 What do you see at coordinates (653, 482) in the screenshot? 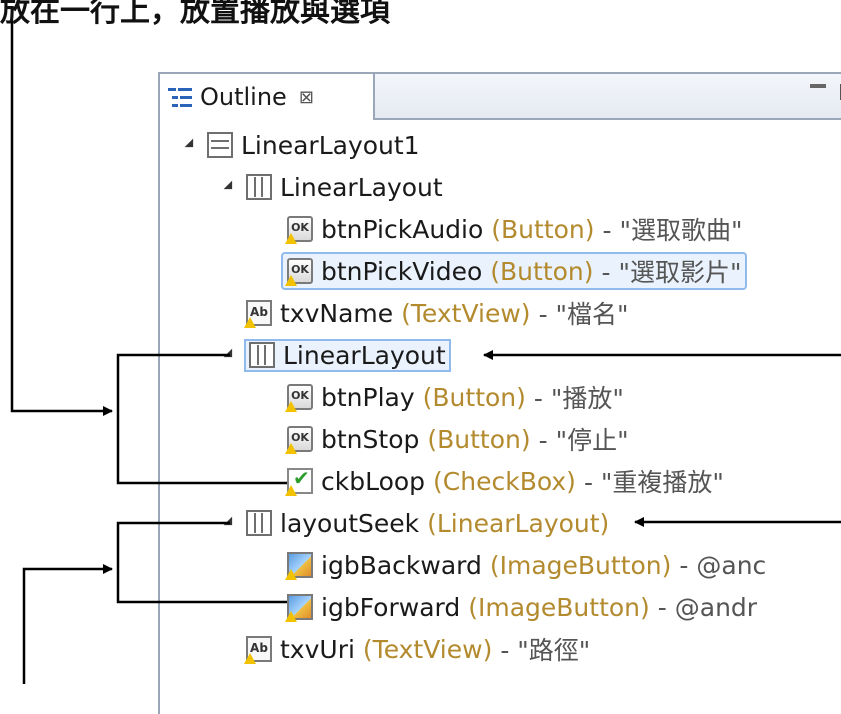
I see `tree-item-desc: - "重複播放"` at bounding box center [653, 482].